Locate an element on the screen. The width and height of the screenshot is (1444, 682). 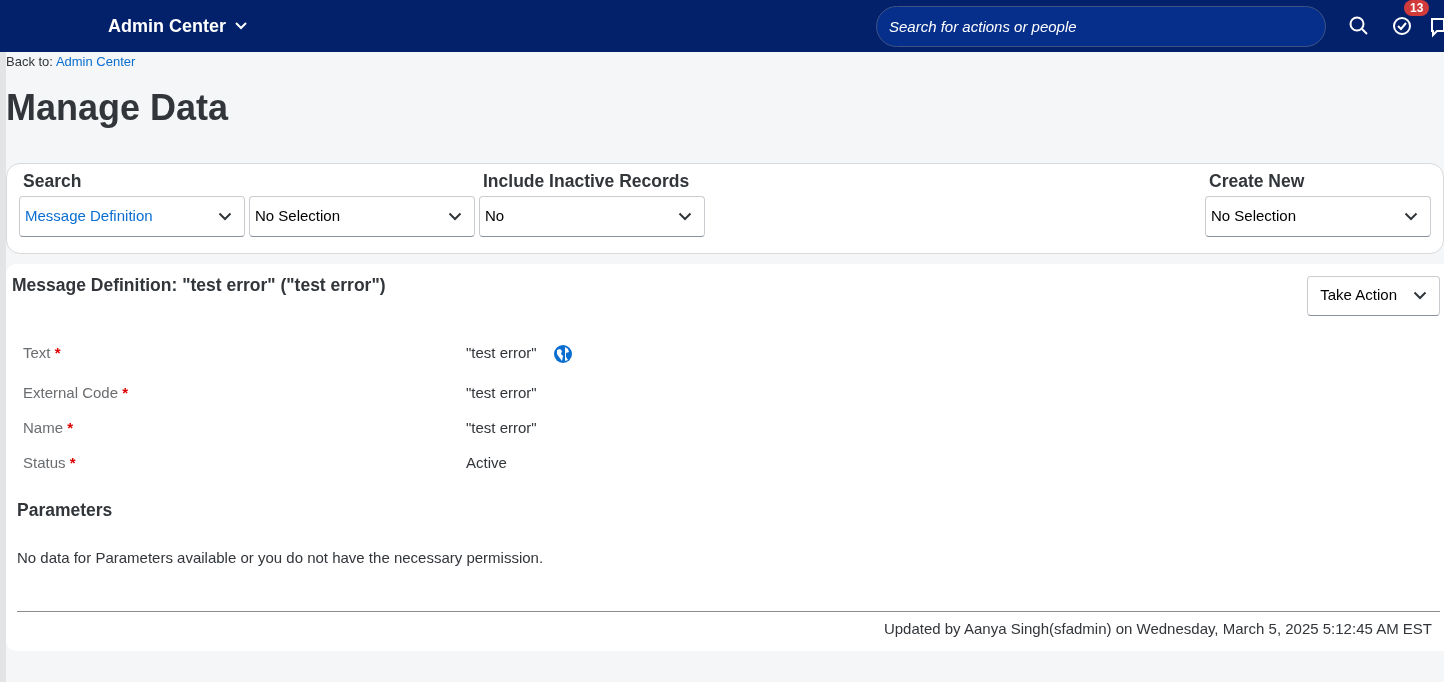
field-label: External Code * is located at coordinates (76, 392).